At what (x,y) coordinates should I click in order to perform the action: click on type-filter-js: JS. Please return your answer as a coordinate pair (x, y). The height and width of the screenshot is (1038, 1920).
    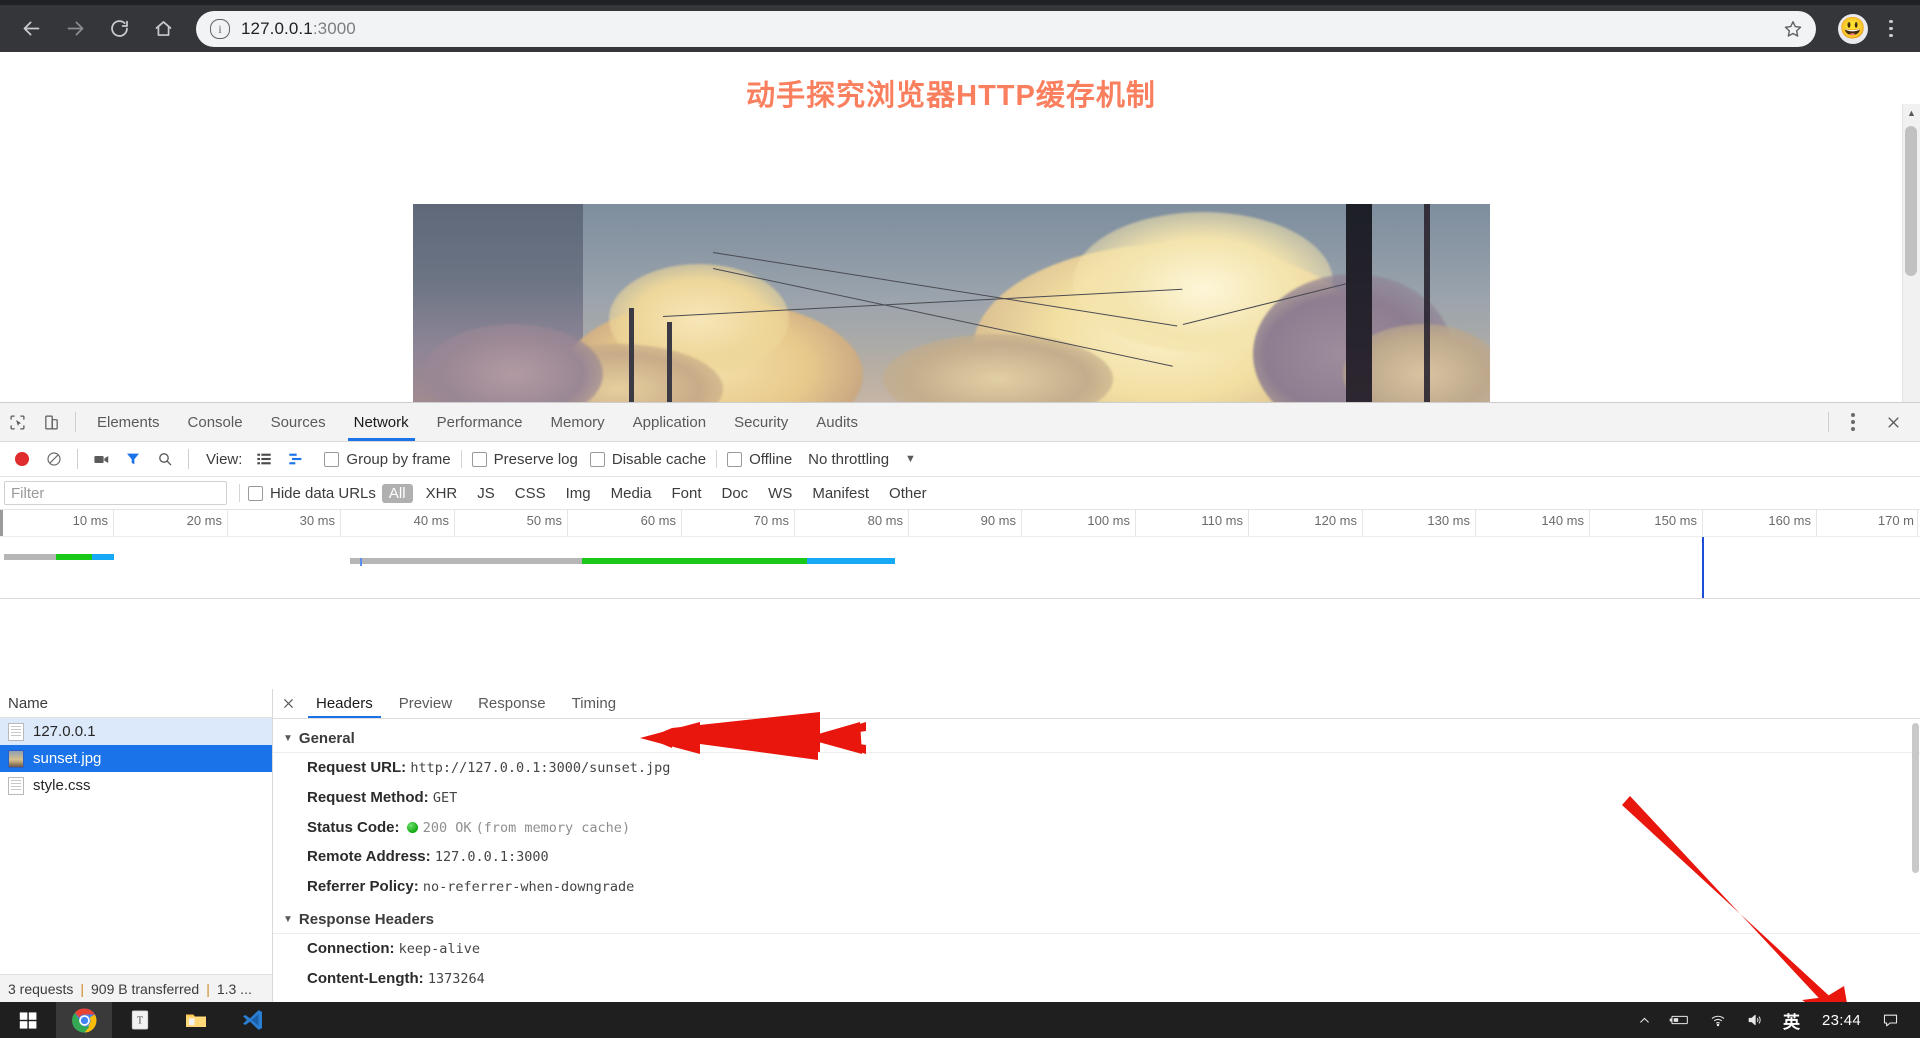
    Looking at the image, I should click on (486, 493).